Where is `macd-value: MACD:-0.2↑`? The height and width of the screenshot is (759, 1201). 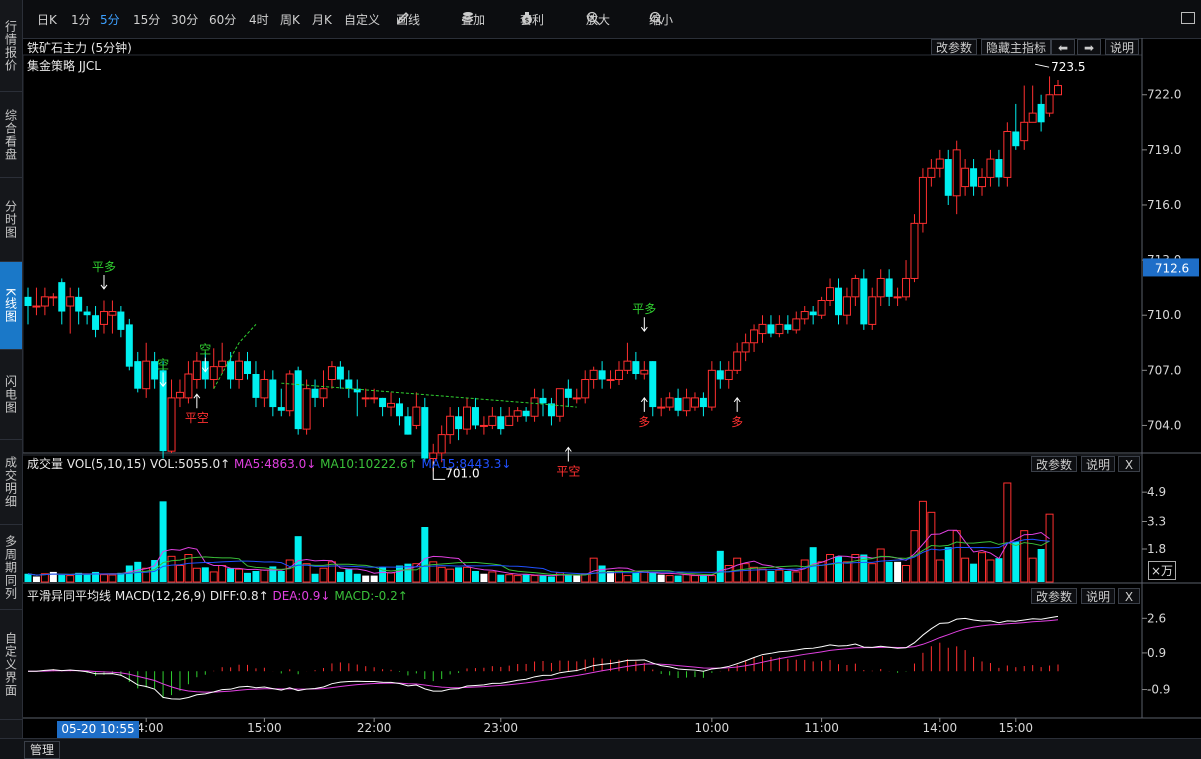 macd-value: MACD:-0.2↑ is located at coordinates (371, 596).